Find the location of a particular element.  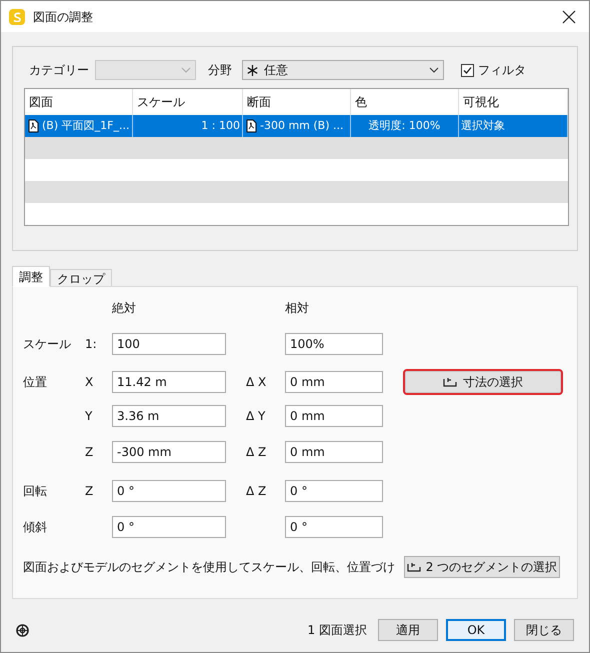

table-cell-text: 選択対象 is located at coordinates (483, 126).